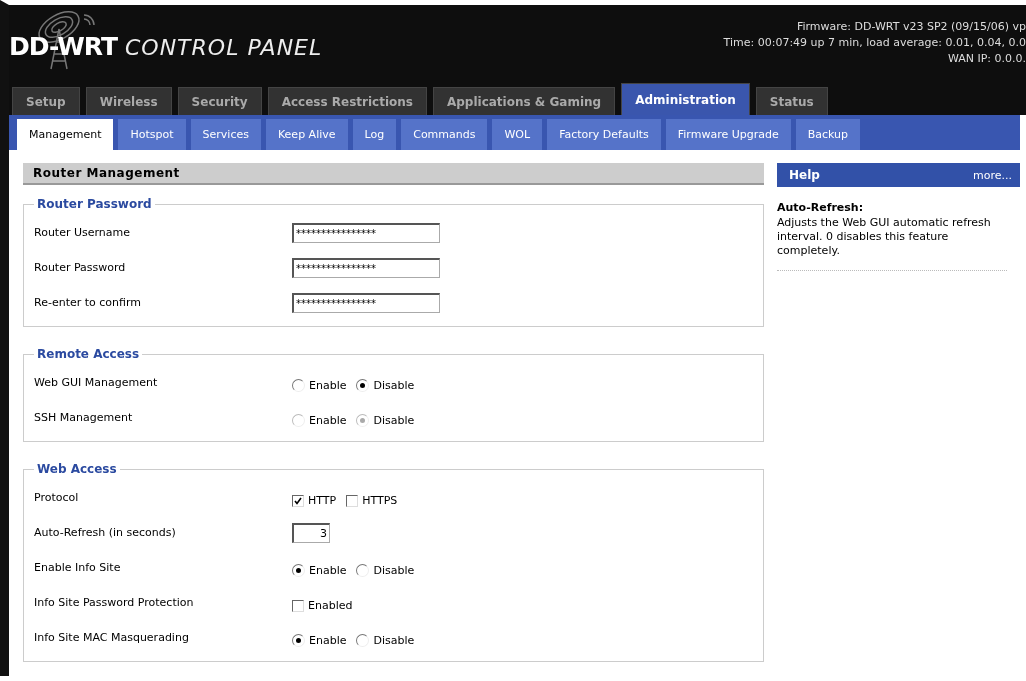 This screenshot has width=1026, height=681. What do you see at coordinates (892, 243) in the screenshot?
I see `help-text: Adjusts the Web GUI automatic refresh interval. 0 disables this feature completely.` at bounding box center [892, 243].